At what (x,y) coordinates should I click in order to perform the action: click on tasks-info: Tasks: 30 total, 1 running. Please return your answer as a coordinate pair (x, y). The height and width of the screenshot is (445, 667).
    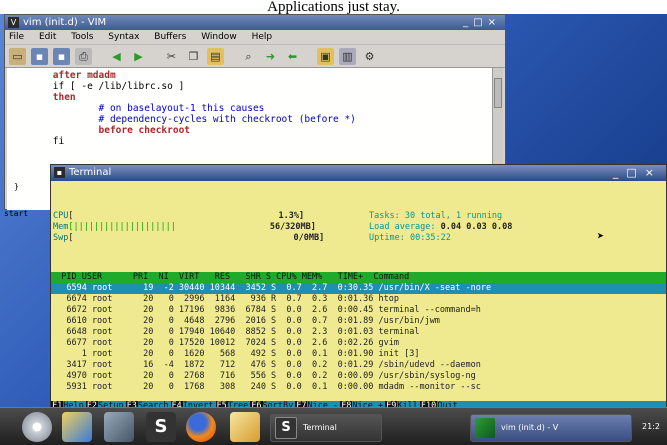
    Looking at the image, I should click on (436, 216).